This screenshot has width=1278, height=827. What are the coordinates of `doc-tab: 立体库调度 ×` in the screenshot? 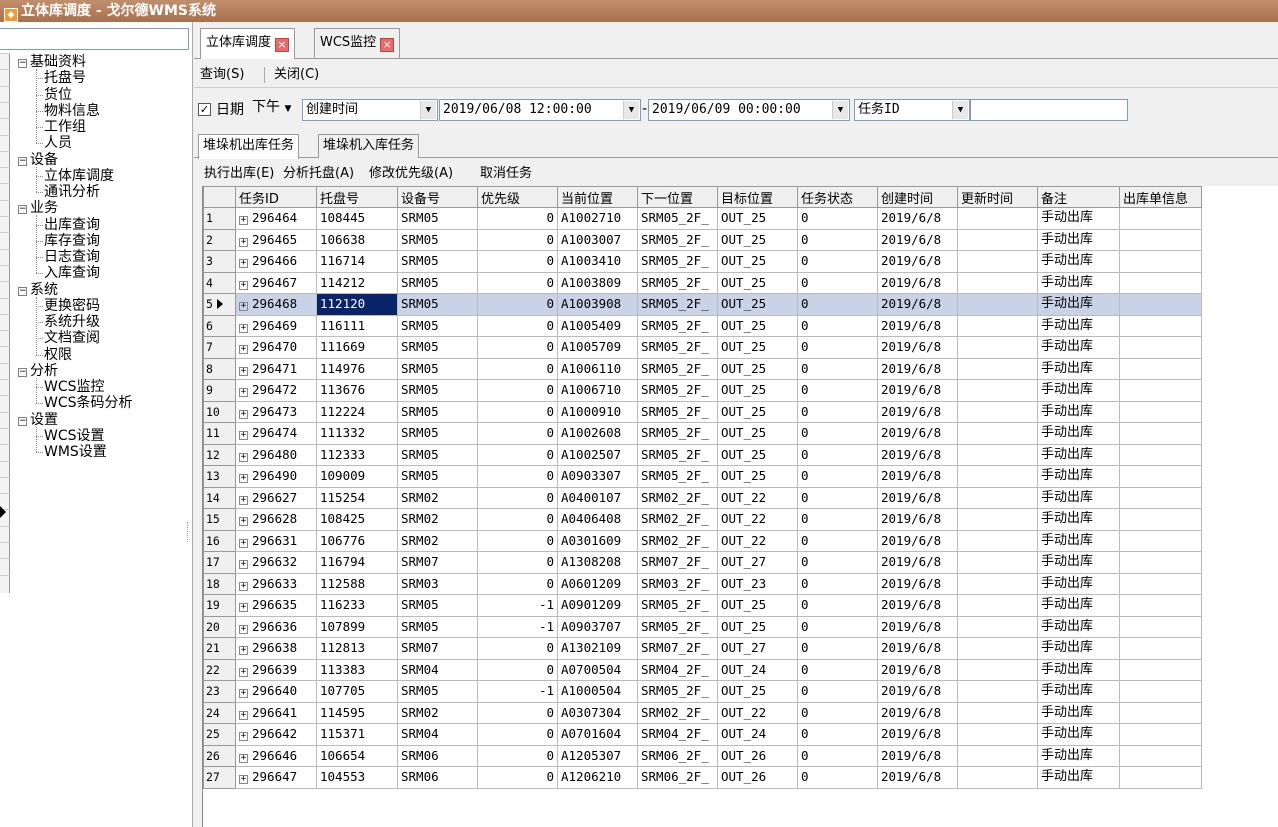 It's located at (248, 43).